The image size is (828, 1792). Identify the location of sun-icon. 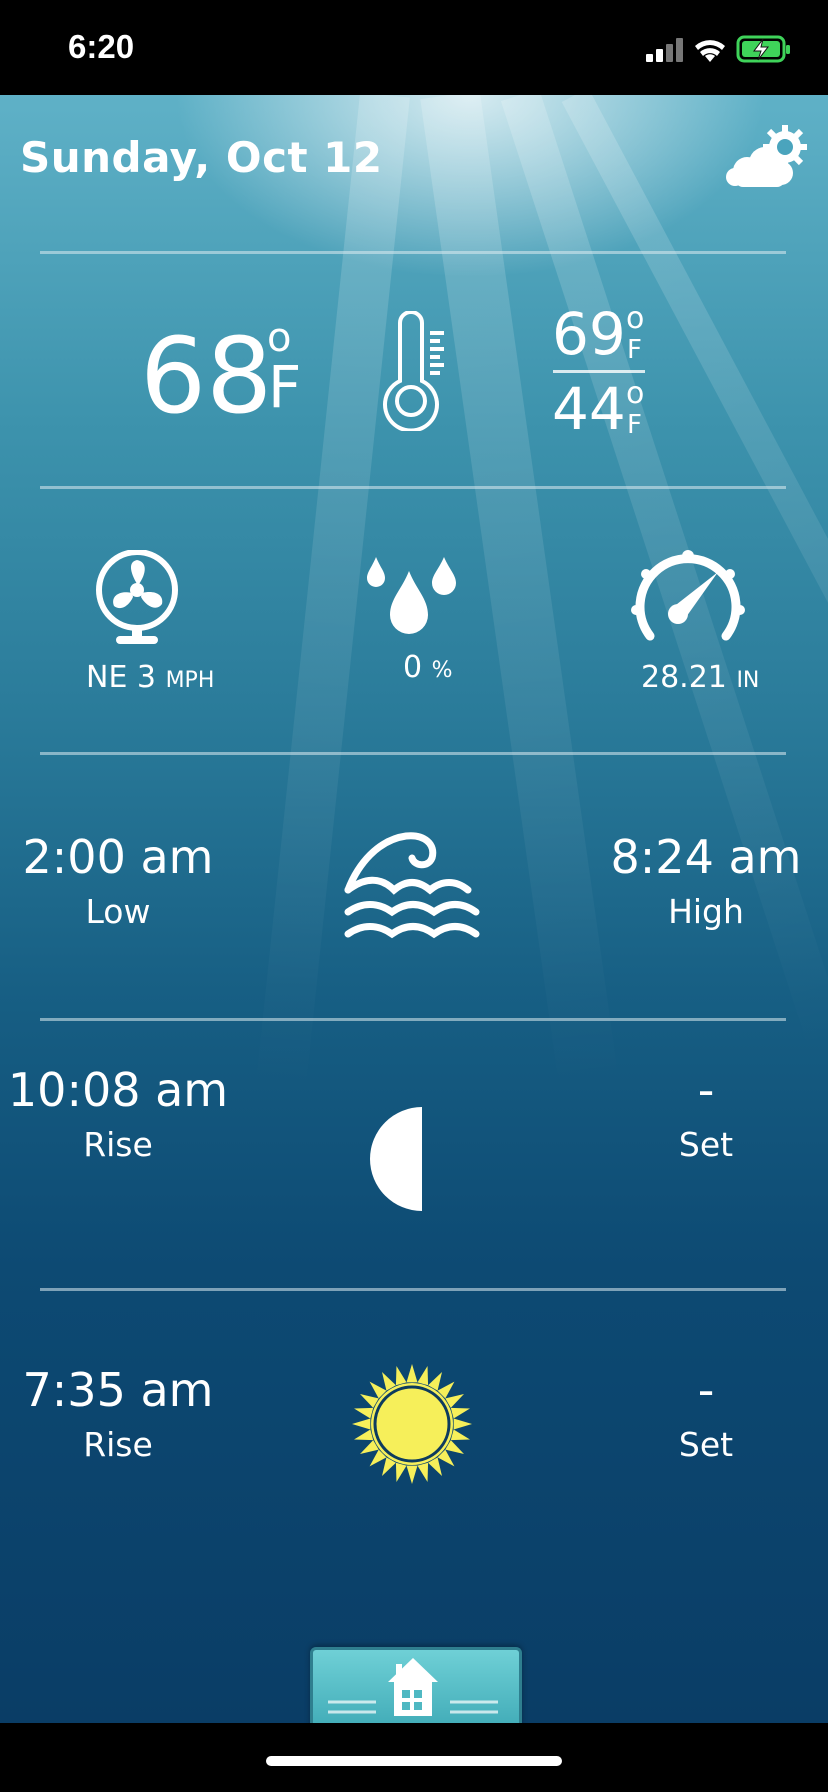
(412, 1424).